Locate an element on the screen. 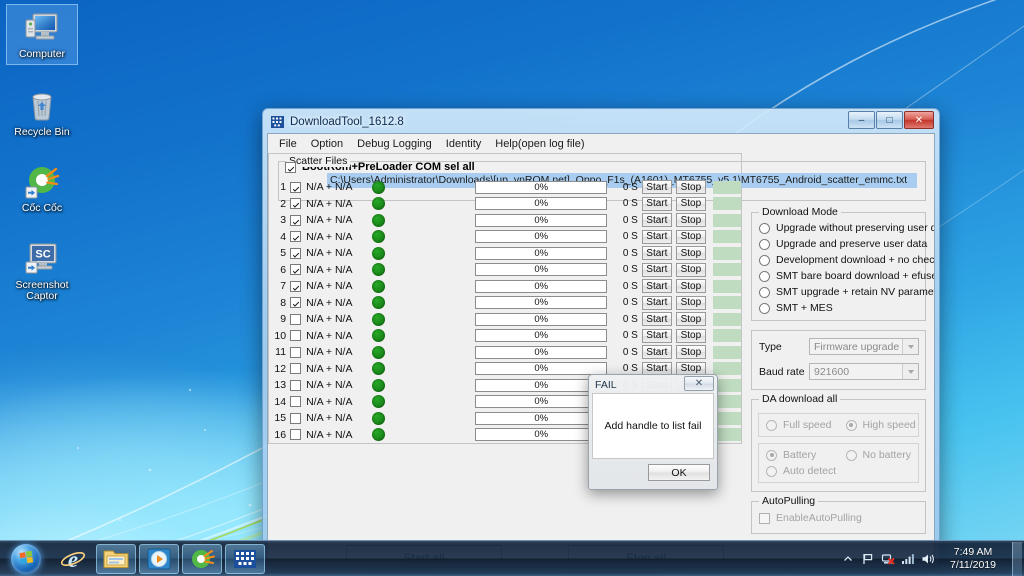  desktop-icon-screenshot-captor: SC Screenshot Captor is located at coordinates (42, 271).